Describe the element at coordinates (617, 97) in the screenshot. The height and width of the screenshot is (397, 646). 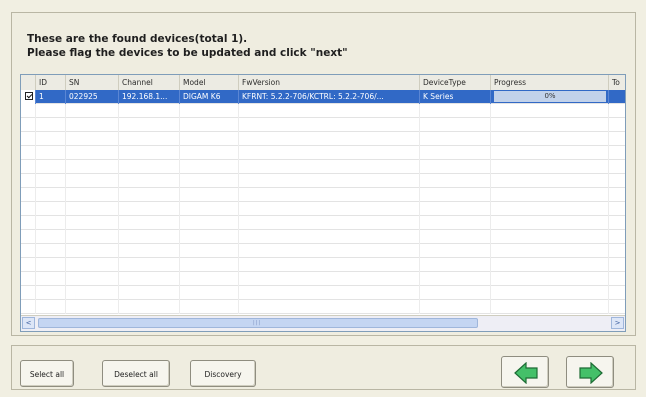
I see `cell-to` at that location.